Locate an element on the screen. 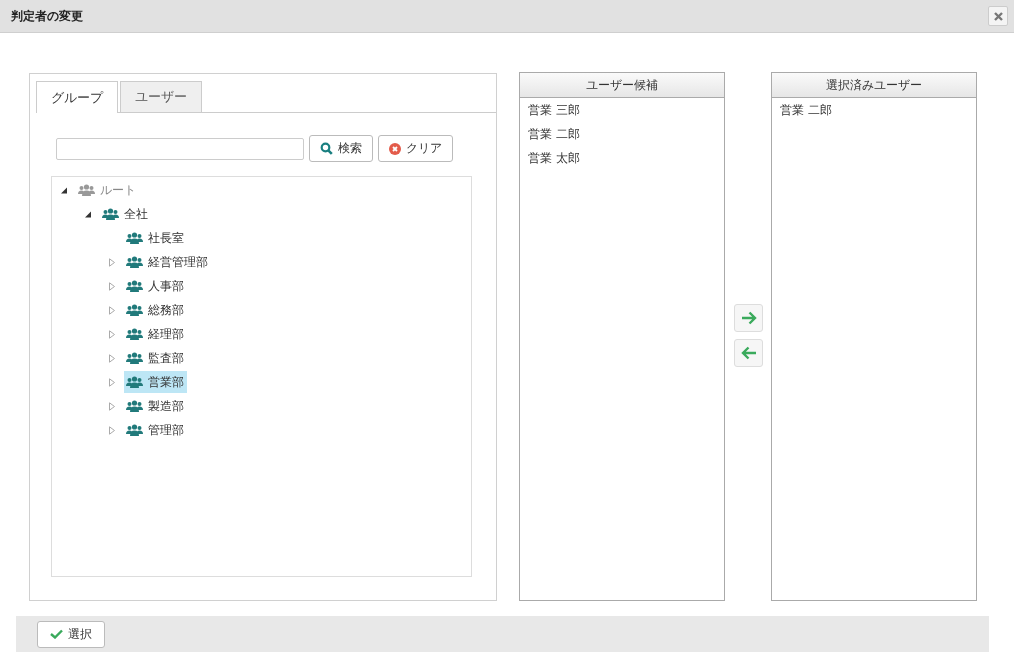 The height and width of the screenshot is (663, 1014). add-button is located at coordinates (748, 318).